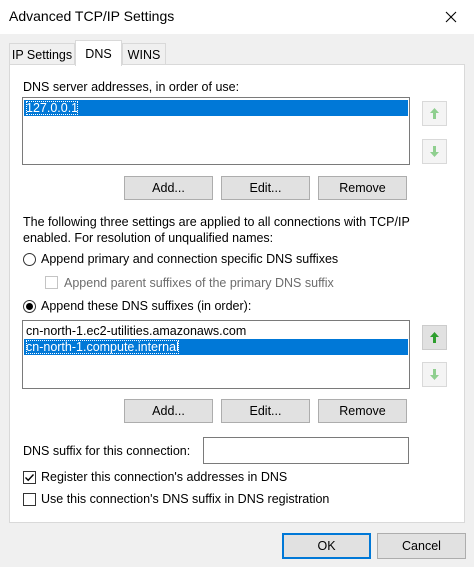 The image size is (474, 567). What do you see at coordinates (326, 546) in the screenshot?
I see `ok-button: OK` at bounding box center [326, 546].